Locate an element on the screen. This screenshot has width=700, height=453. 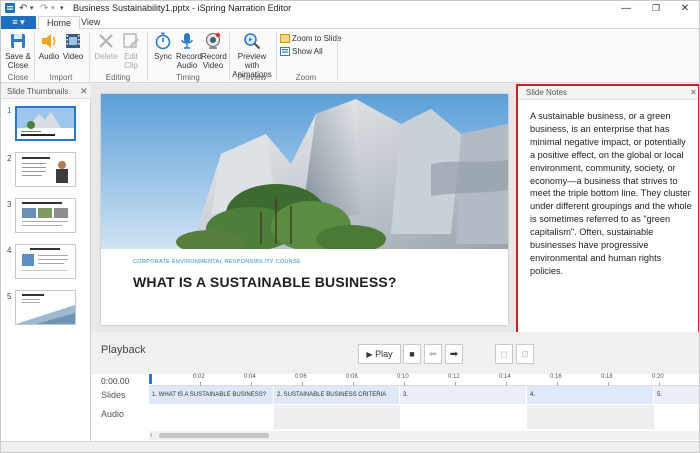
zoom-out-icon: ◻ is located at coordinates (504, 354).